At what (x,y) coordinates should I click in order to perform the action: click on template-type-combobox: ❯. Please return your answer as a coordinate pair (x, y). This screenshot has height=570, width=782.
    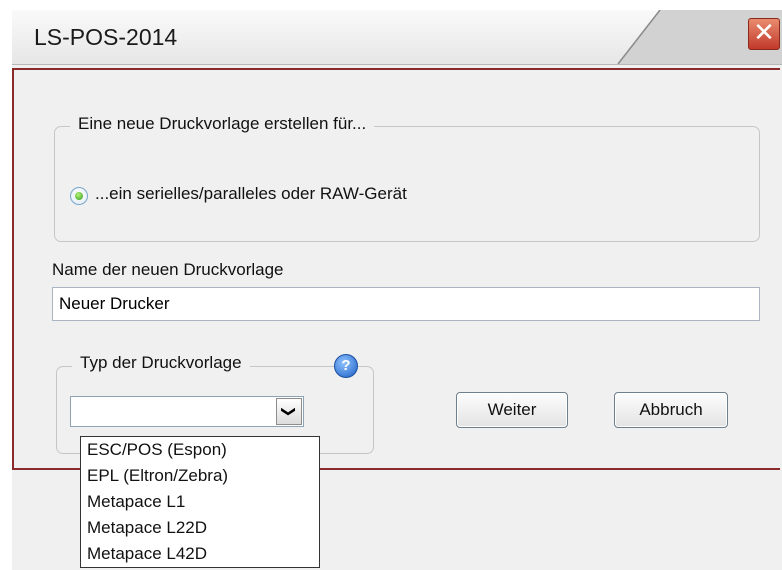
    Looking at the image, I should click on (187, 411).